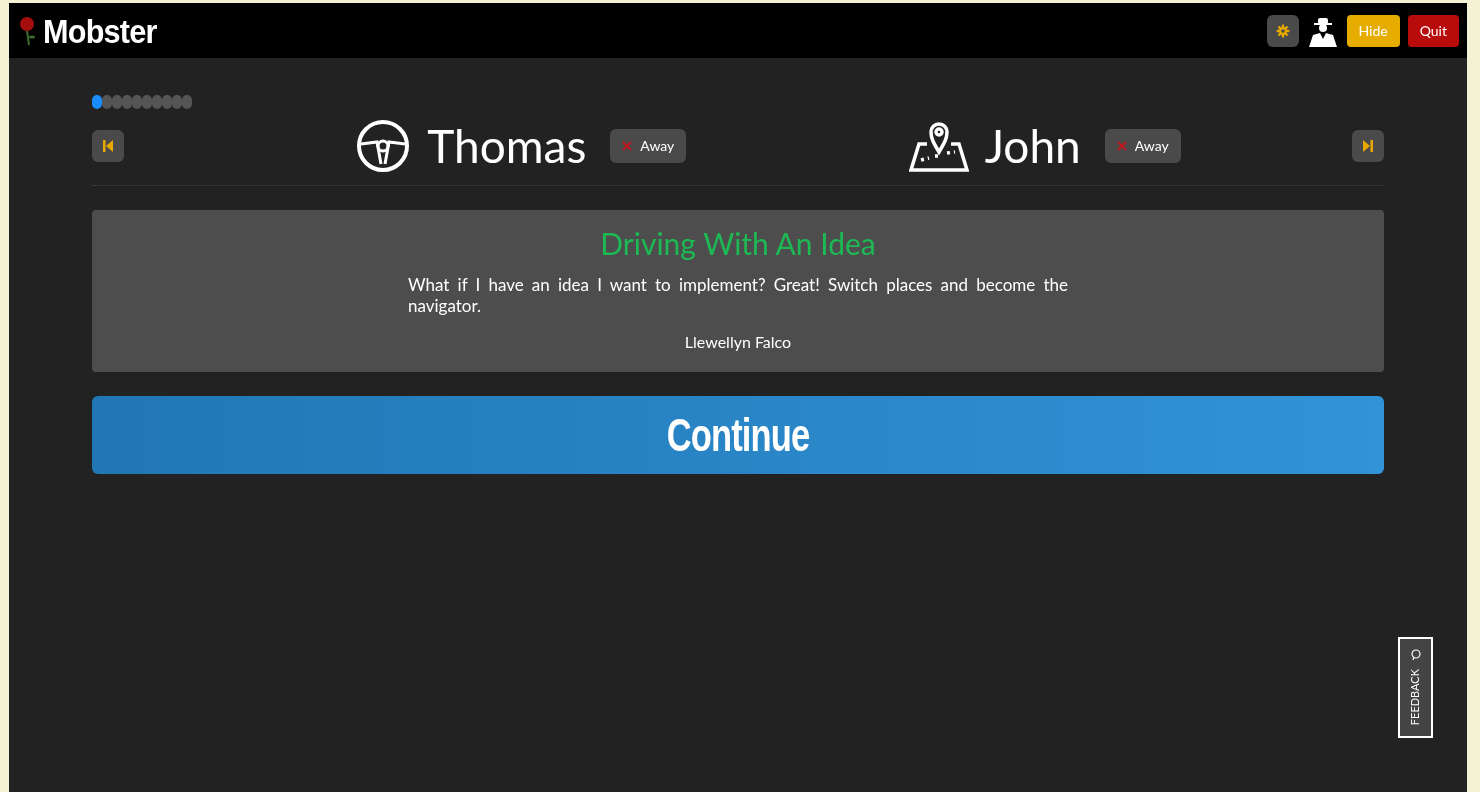 The image size is (1480, 792). What do you see at coordinates (1415, 687) in the screenshot?
I see `feedback-button: FEEDBACK` at bounding box center [1415, 687].